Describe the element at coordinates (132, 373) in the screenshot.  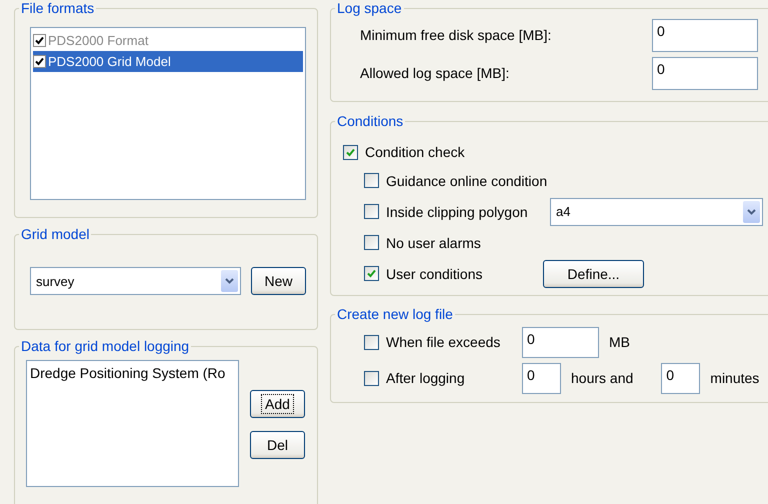
I see `list-item: Dredge Positioning System (Ro` at that location.